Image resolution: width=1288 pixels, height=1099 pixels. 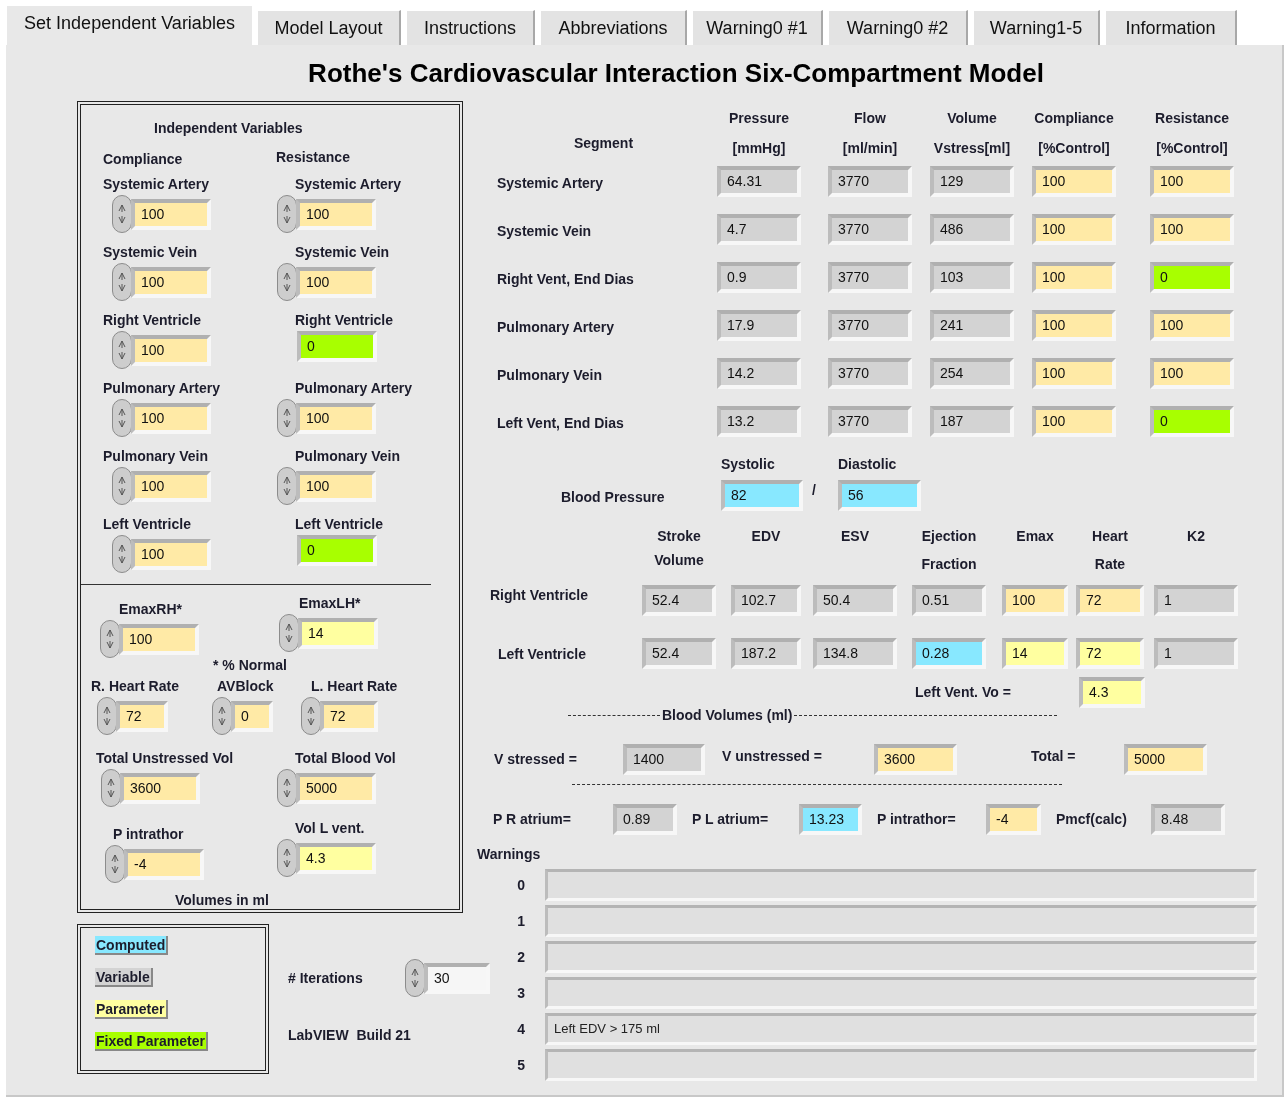 What do you see at coordinates (972, 373) in the screenshot?
I see `value-field: 254` at bounding box center [972, 373].